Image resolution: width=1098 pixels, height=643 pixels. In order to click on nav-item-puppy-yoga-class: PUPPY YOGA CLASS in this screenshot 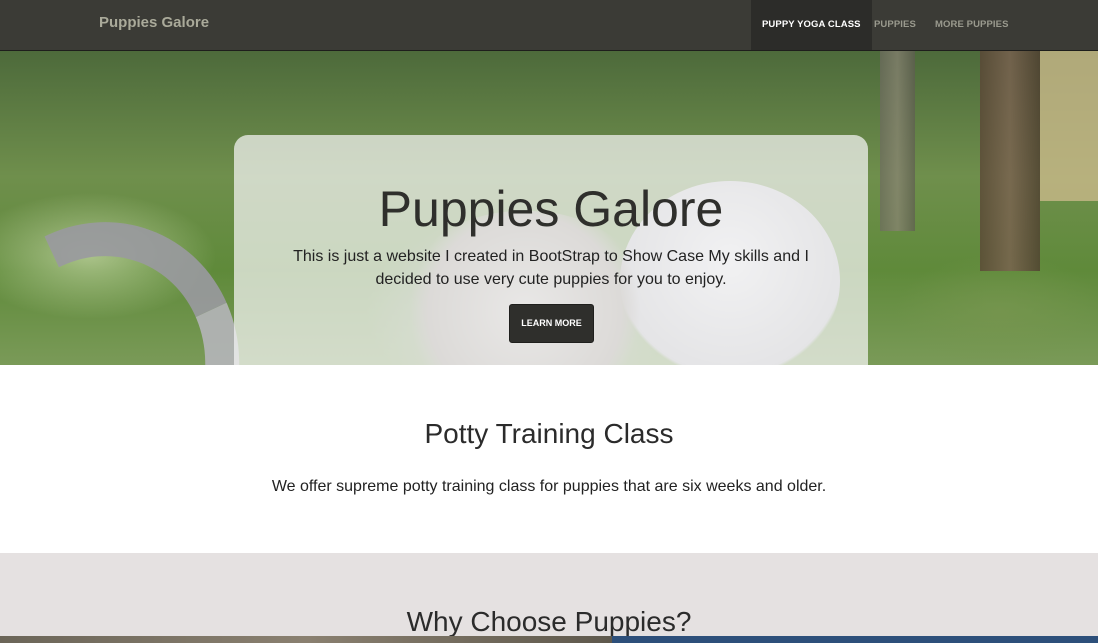, I will do `click(811, 25)`.